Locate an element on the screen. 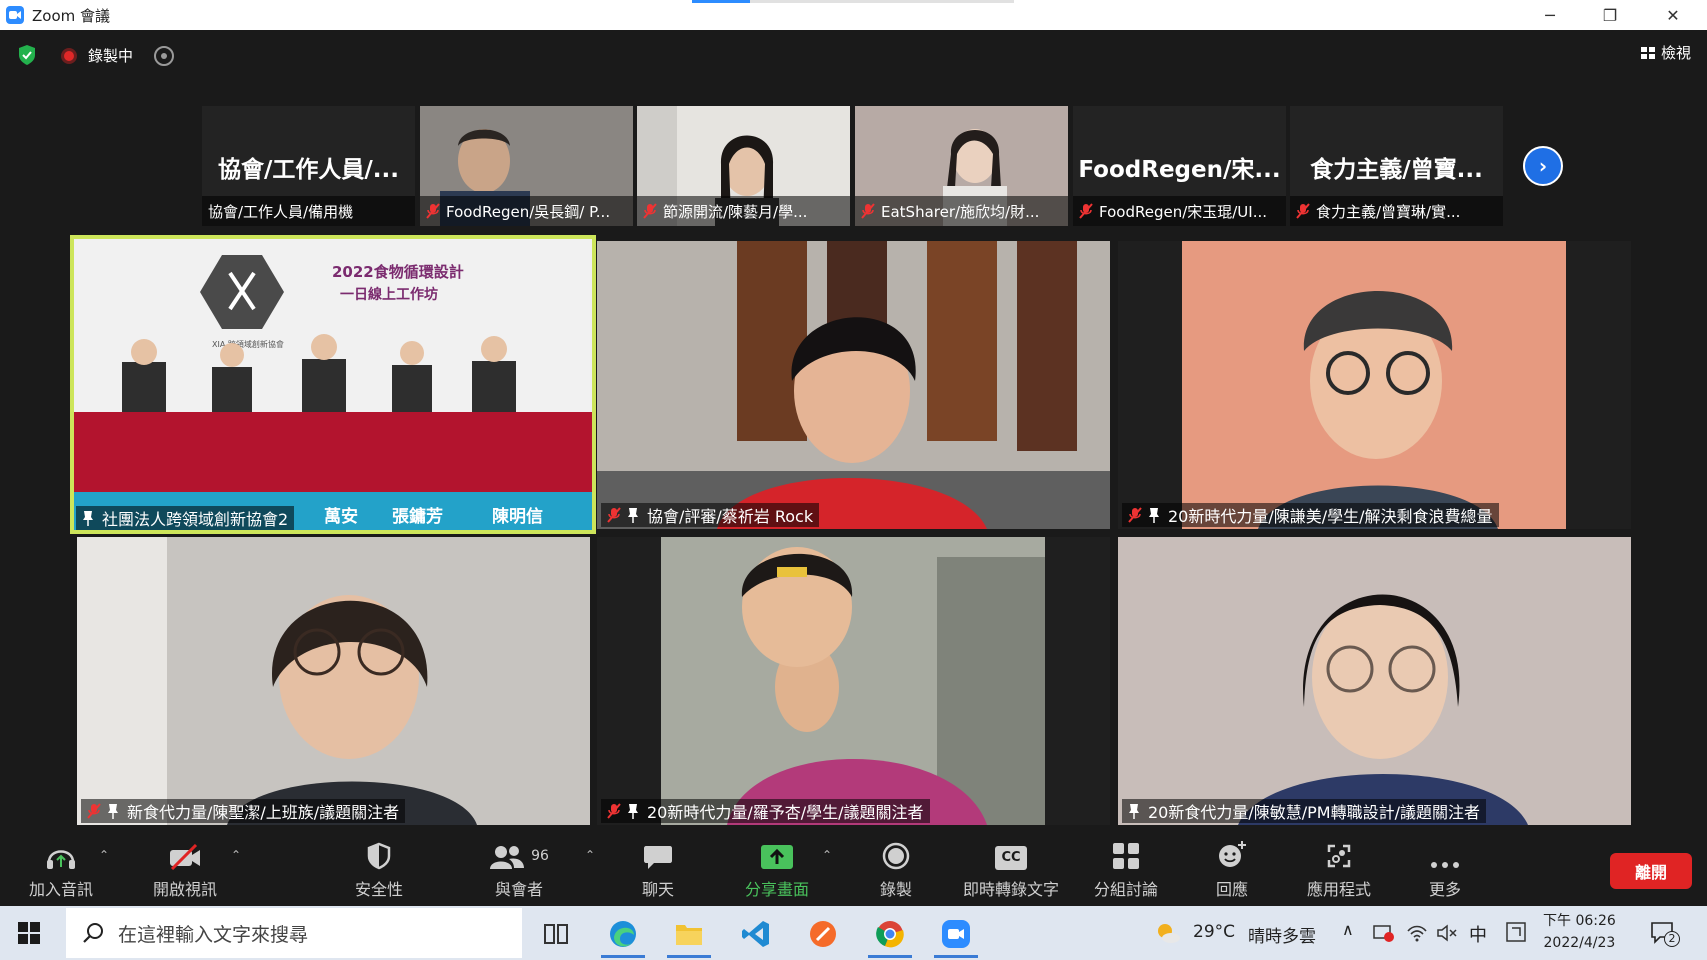  ime-mode-icon is located at coordinates (1516, 932).